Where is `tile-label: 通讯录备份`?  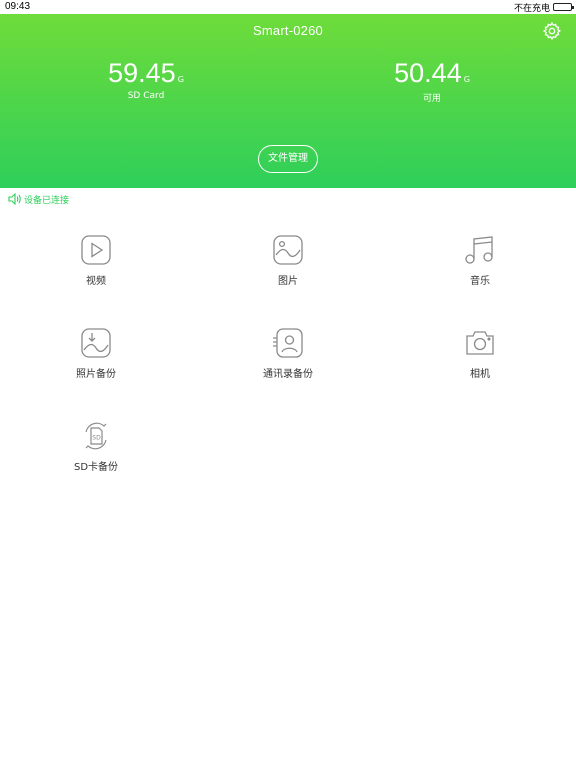 tile-label: 通讯录备份 is located at coordinates (288, 374).